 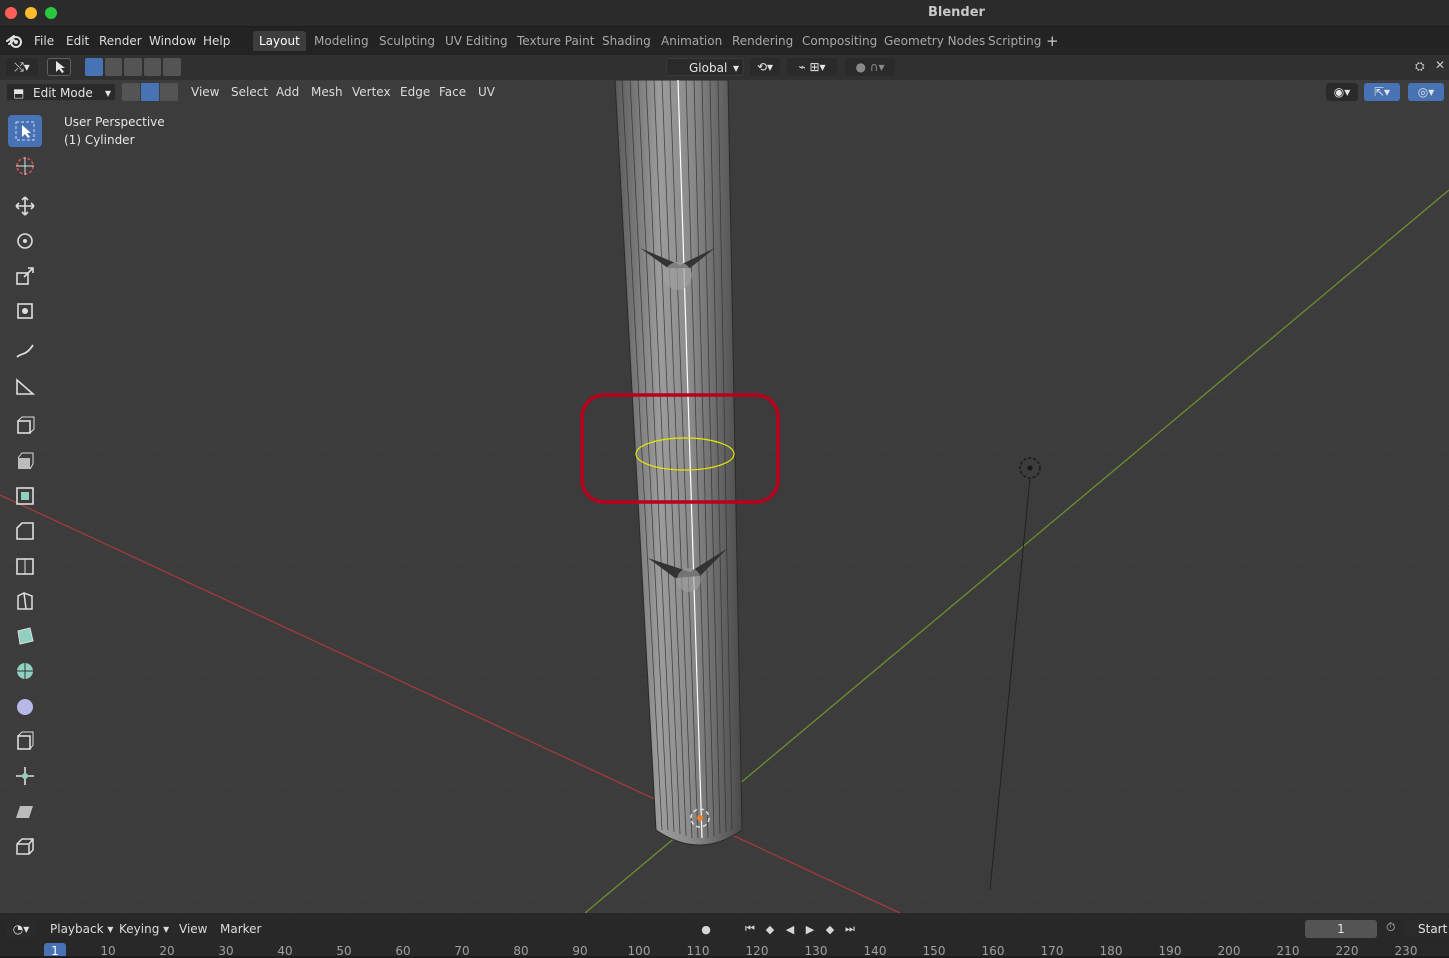 I want to click on overlay-toggle-icon: ⛭, so click(x=1420, y=66).